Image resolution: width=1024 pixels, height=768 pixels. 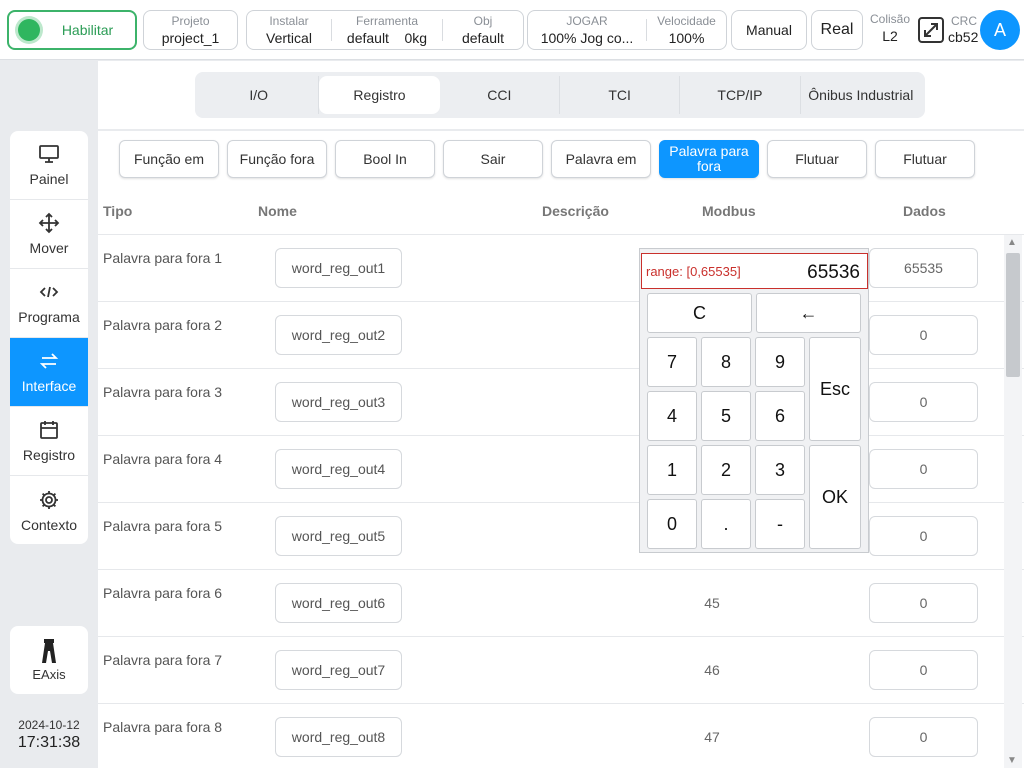 I want to click on header-dados: Dados, so click(x=924, y=211).